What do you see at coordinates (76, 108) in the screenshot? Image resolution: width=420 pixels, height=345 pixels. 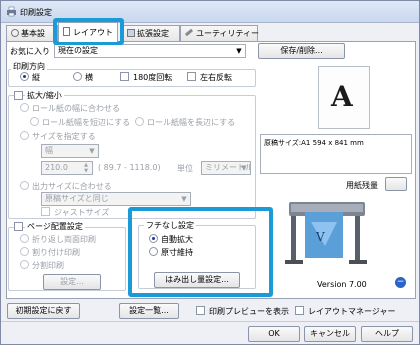 I see `fit-roll-label: ロール紙の幅に合わせる` at bounding box center [76, 108].